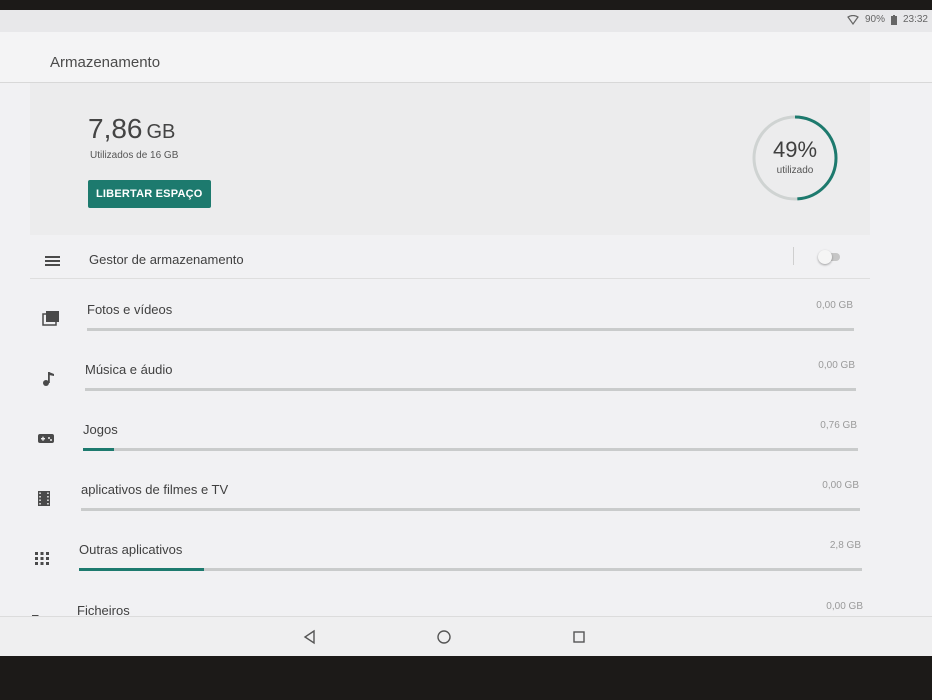  Describe the element at coordinates (893, 19) in the screenshot. I see `battery-icon` at that location.